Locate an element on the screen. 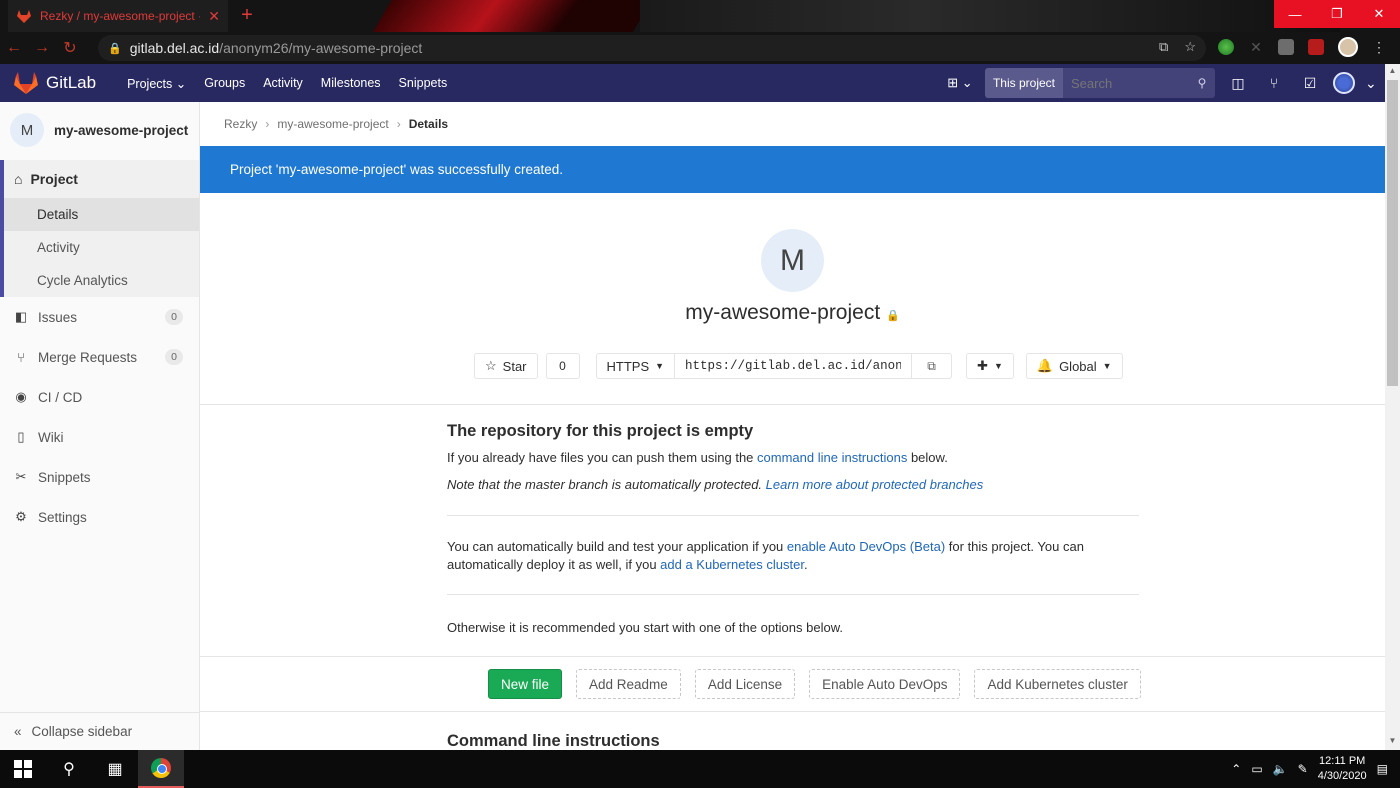 The image size is (1400, 788). forward-icon: → is located at coordinates (42, 48).